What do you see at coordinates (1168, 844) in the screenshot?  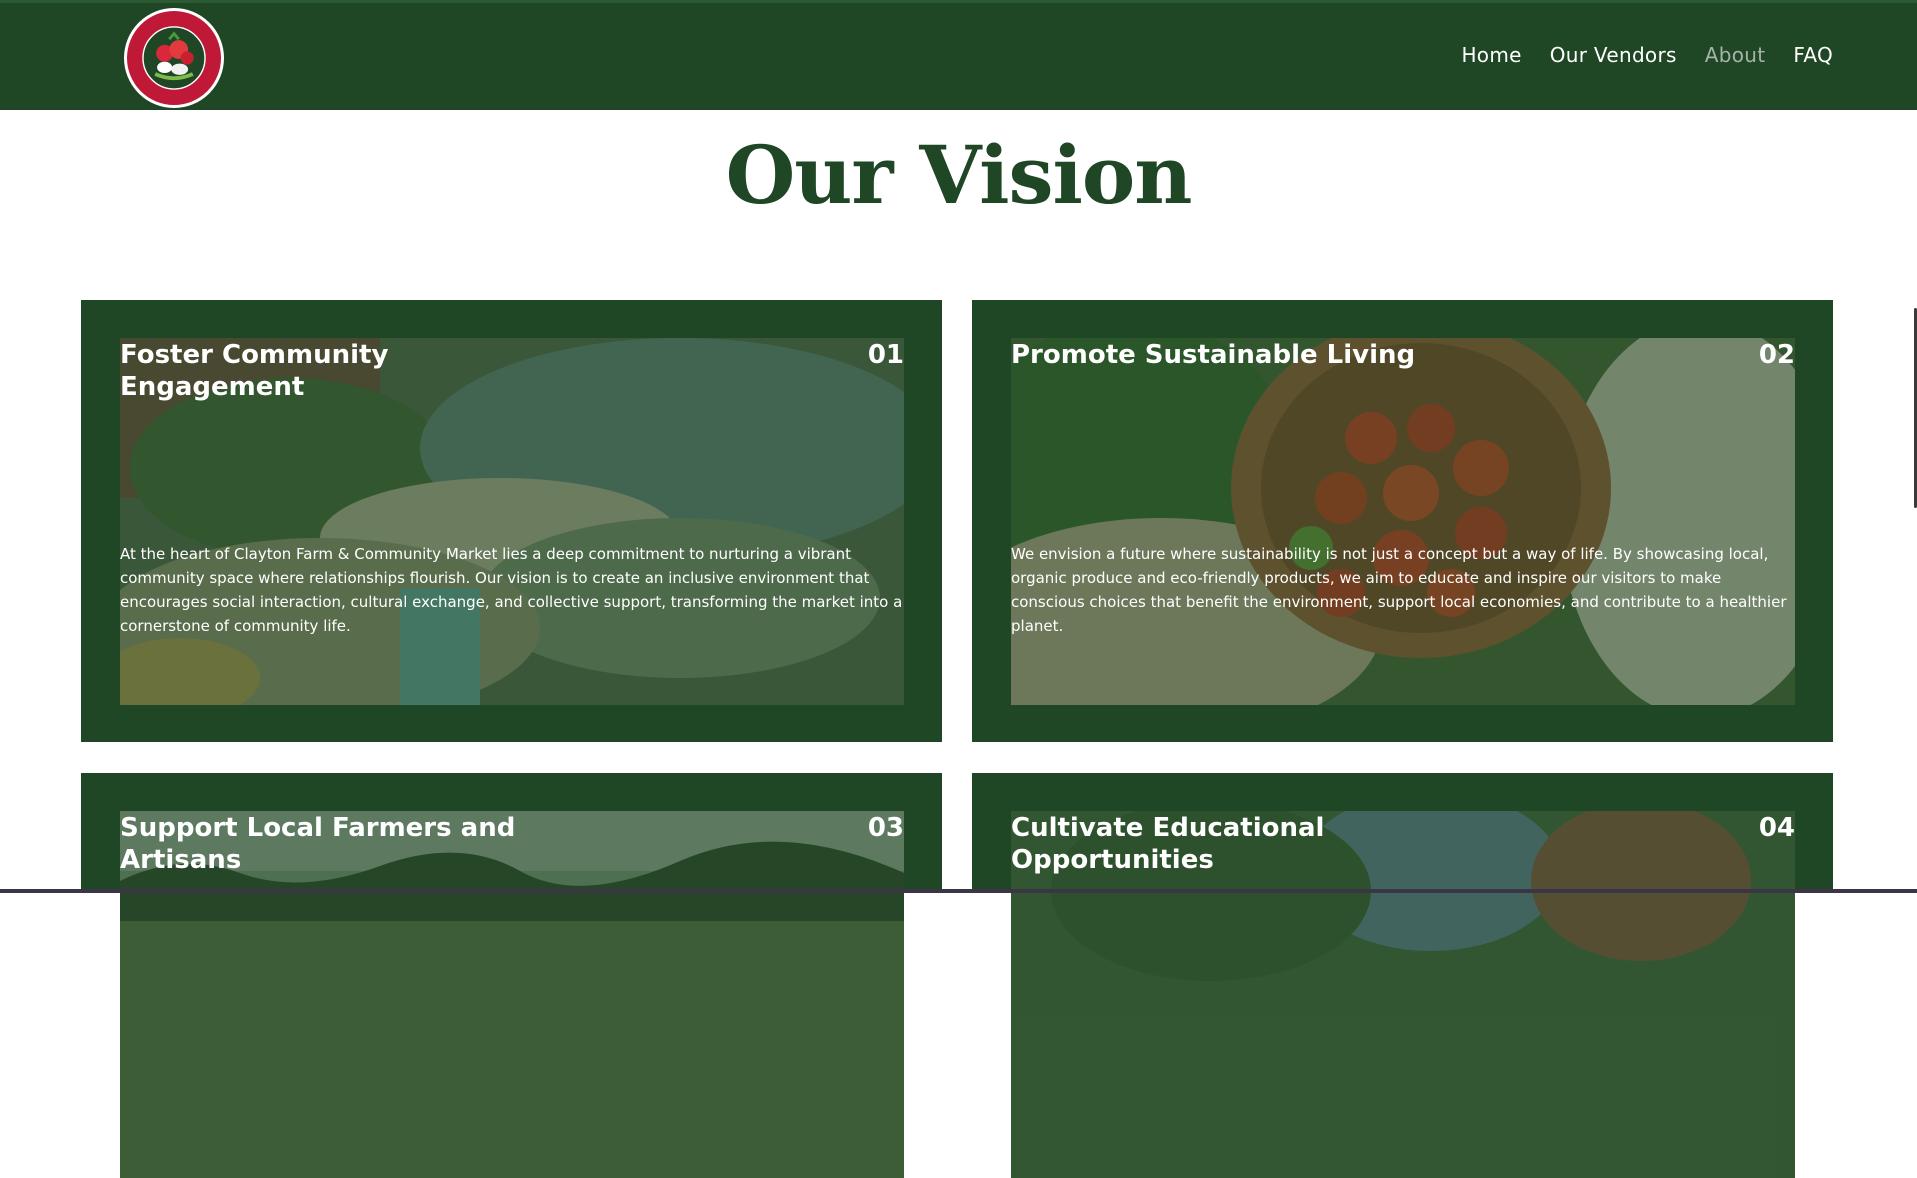 I see `card-title: Cultivate Educational Opportunities` at bounding box center [1168, 844].